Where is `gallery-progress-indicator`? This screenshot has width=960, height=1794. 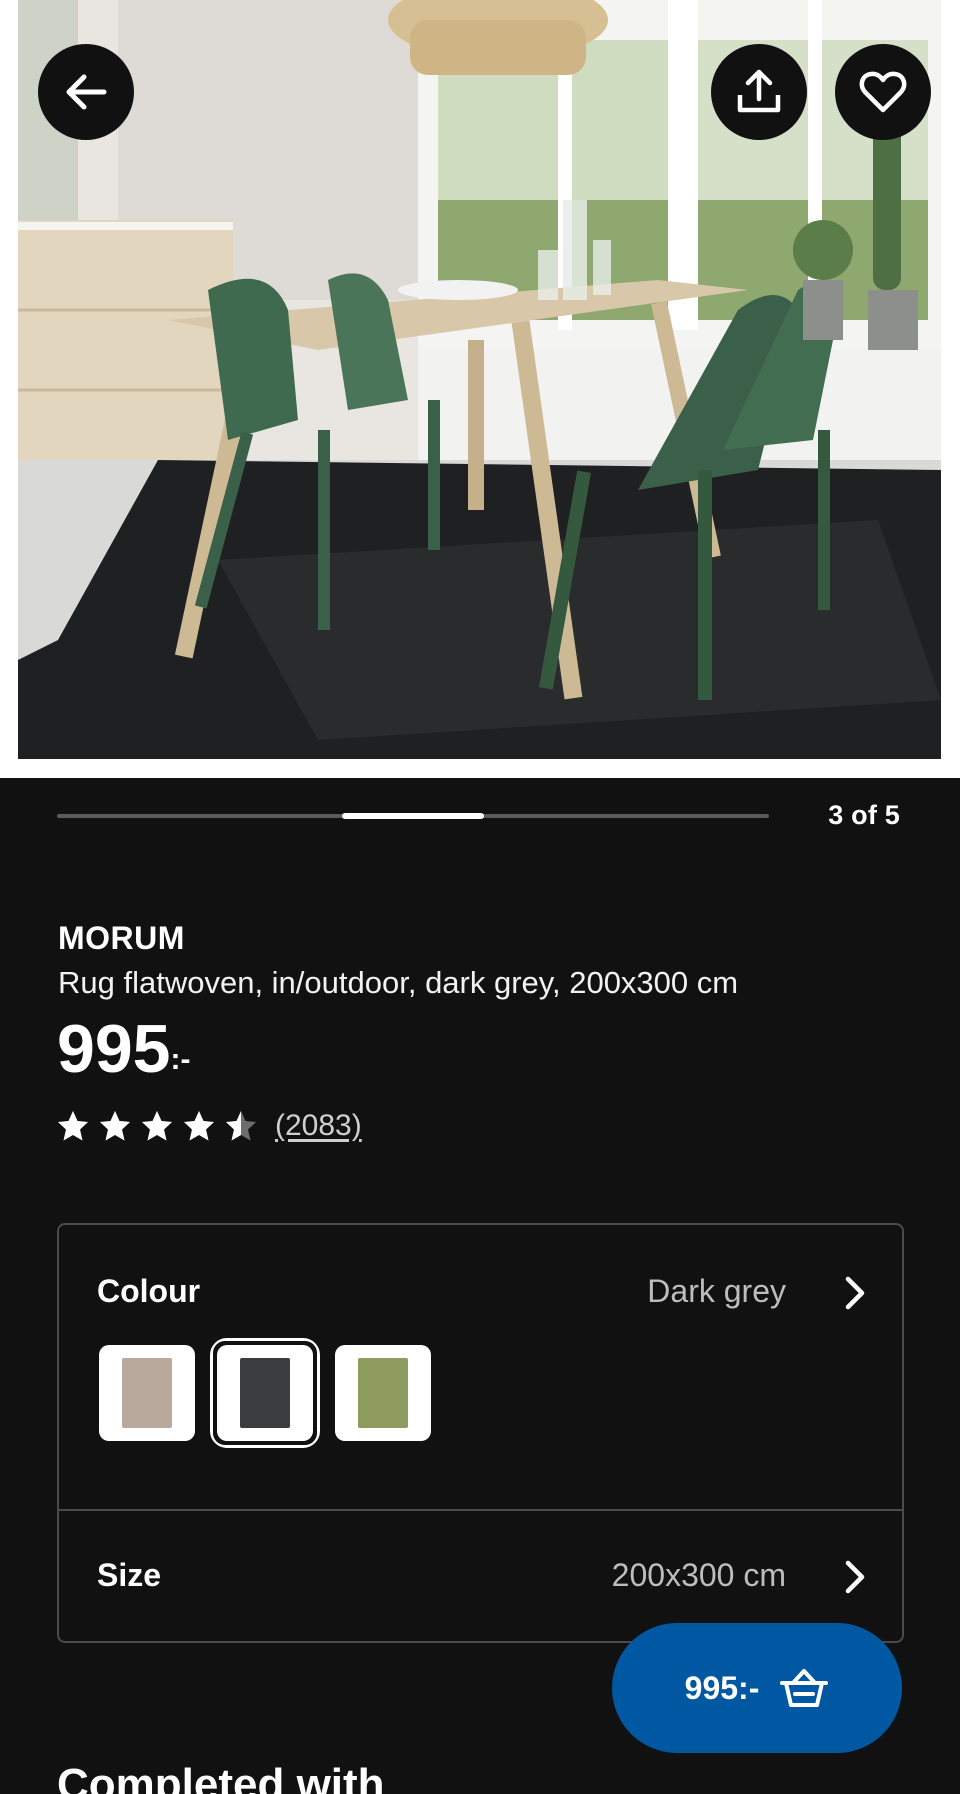
gallery-progress-indicator is located at coordinates (413, 816).